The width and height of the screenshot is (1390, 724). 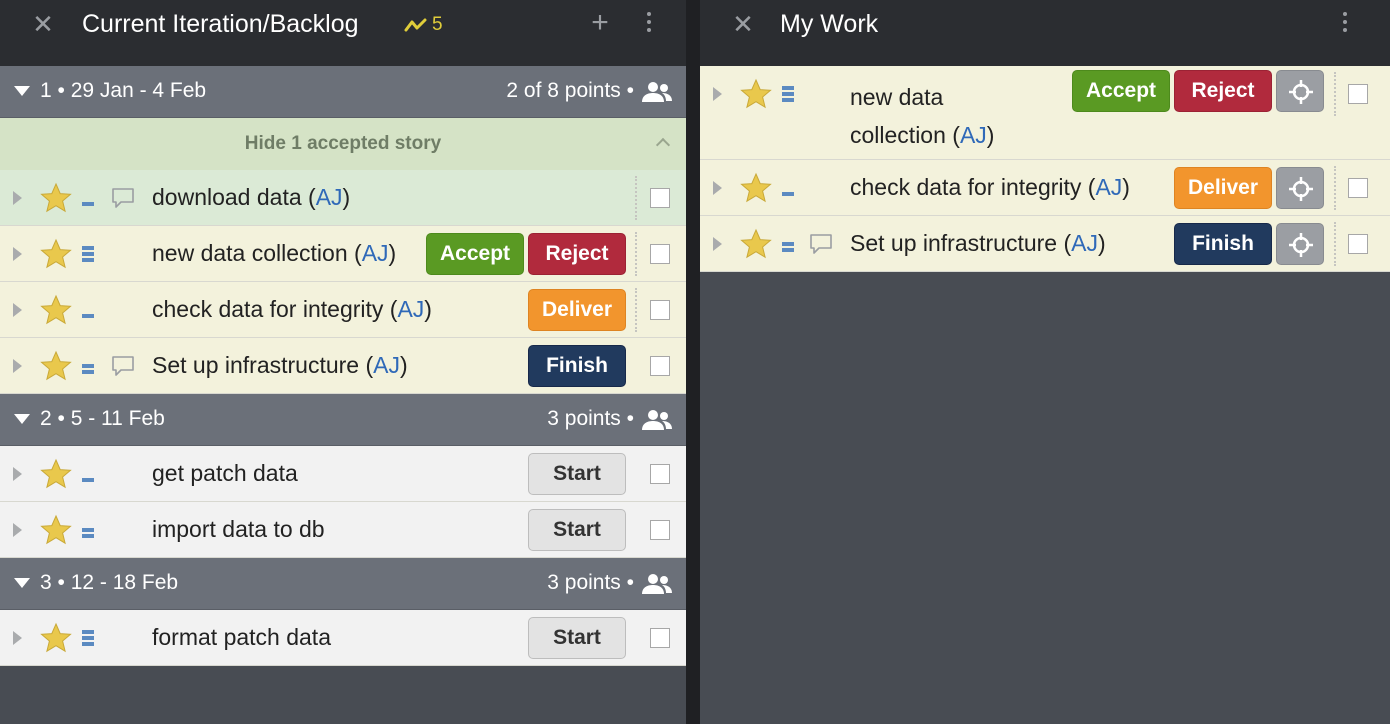 What do you see at coordinates (693, 362) in the screenshot?
I see `panel-divider` at bounding box center [693, 362].